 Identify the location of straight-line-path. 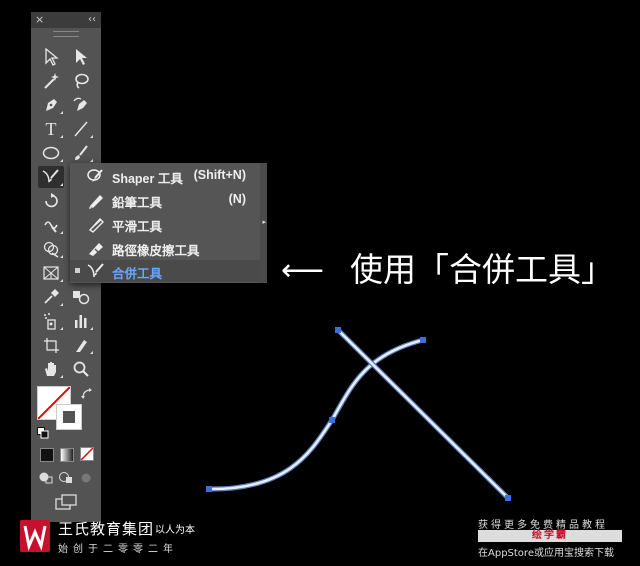
(423, 414).